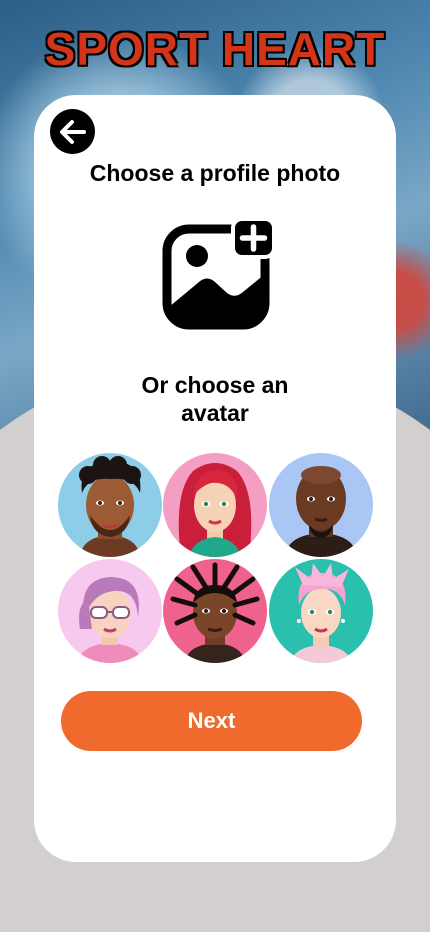 The image size is (430, 932). Describe the element at coordinates (215, 510) in the screenshot. I see `avatar-red-hair-woman-icon` at that location.